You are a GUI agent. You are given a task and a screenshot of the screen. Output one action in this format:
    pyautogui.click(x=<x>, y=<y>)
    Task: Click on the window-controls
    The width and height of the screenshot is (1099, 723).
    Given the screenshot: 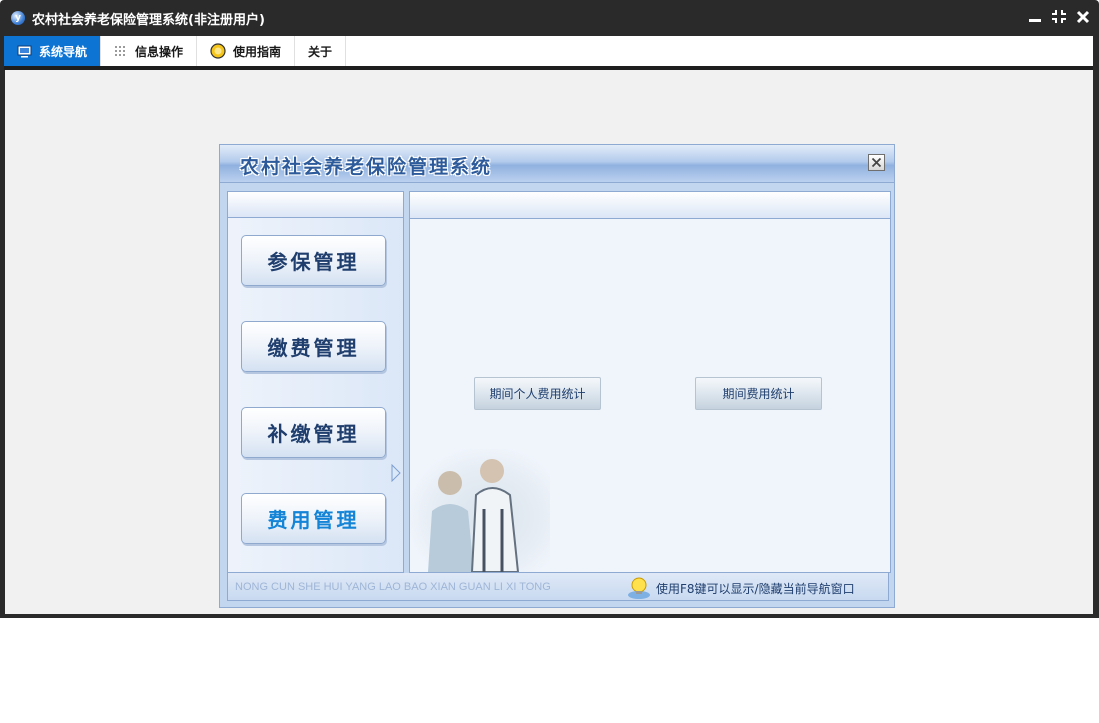 What is the action you would take?
    pyautogui.click(x=1059, y=17)
    